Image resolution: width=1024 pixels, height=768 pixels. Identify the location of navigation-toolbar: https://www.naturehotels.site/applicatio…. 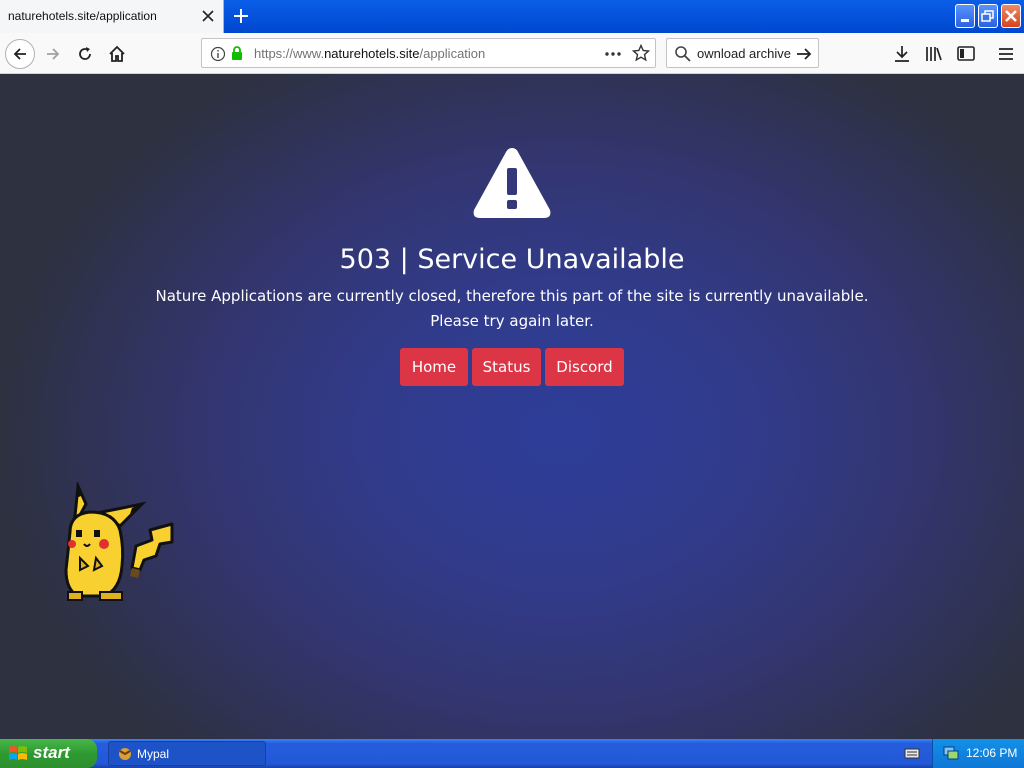
(512, 53).